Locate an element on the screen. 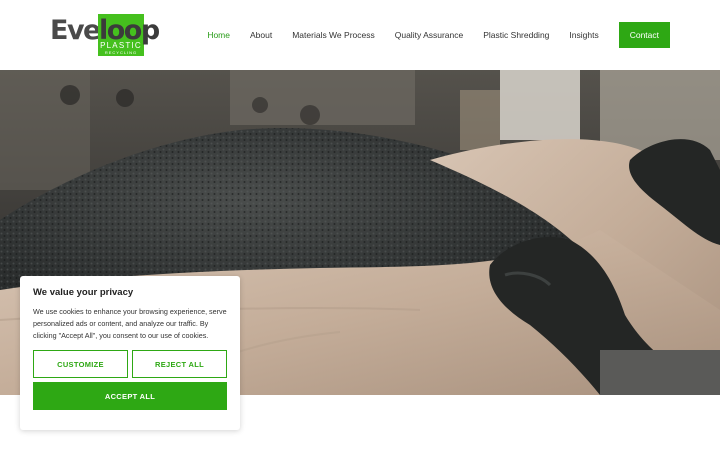 This screenshot has height=450, width=720. nav-item-insights: Insights is located at coordinates (583, 35).